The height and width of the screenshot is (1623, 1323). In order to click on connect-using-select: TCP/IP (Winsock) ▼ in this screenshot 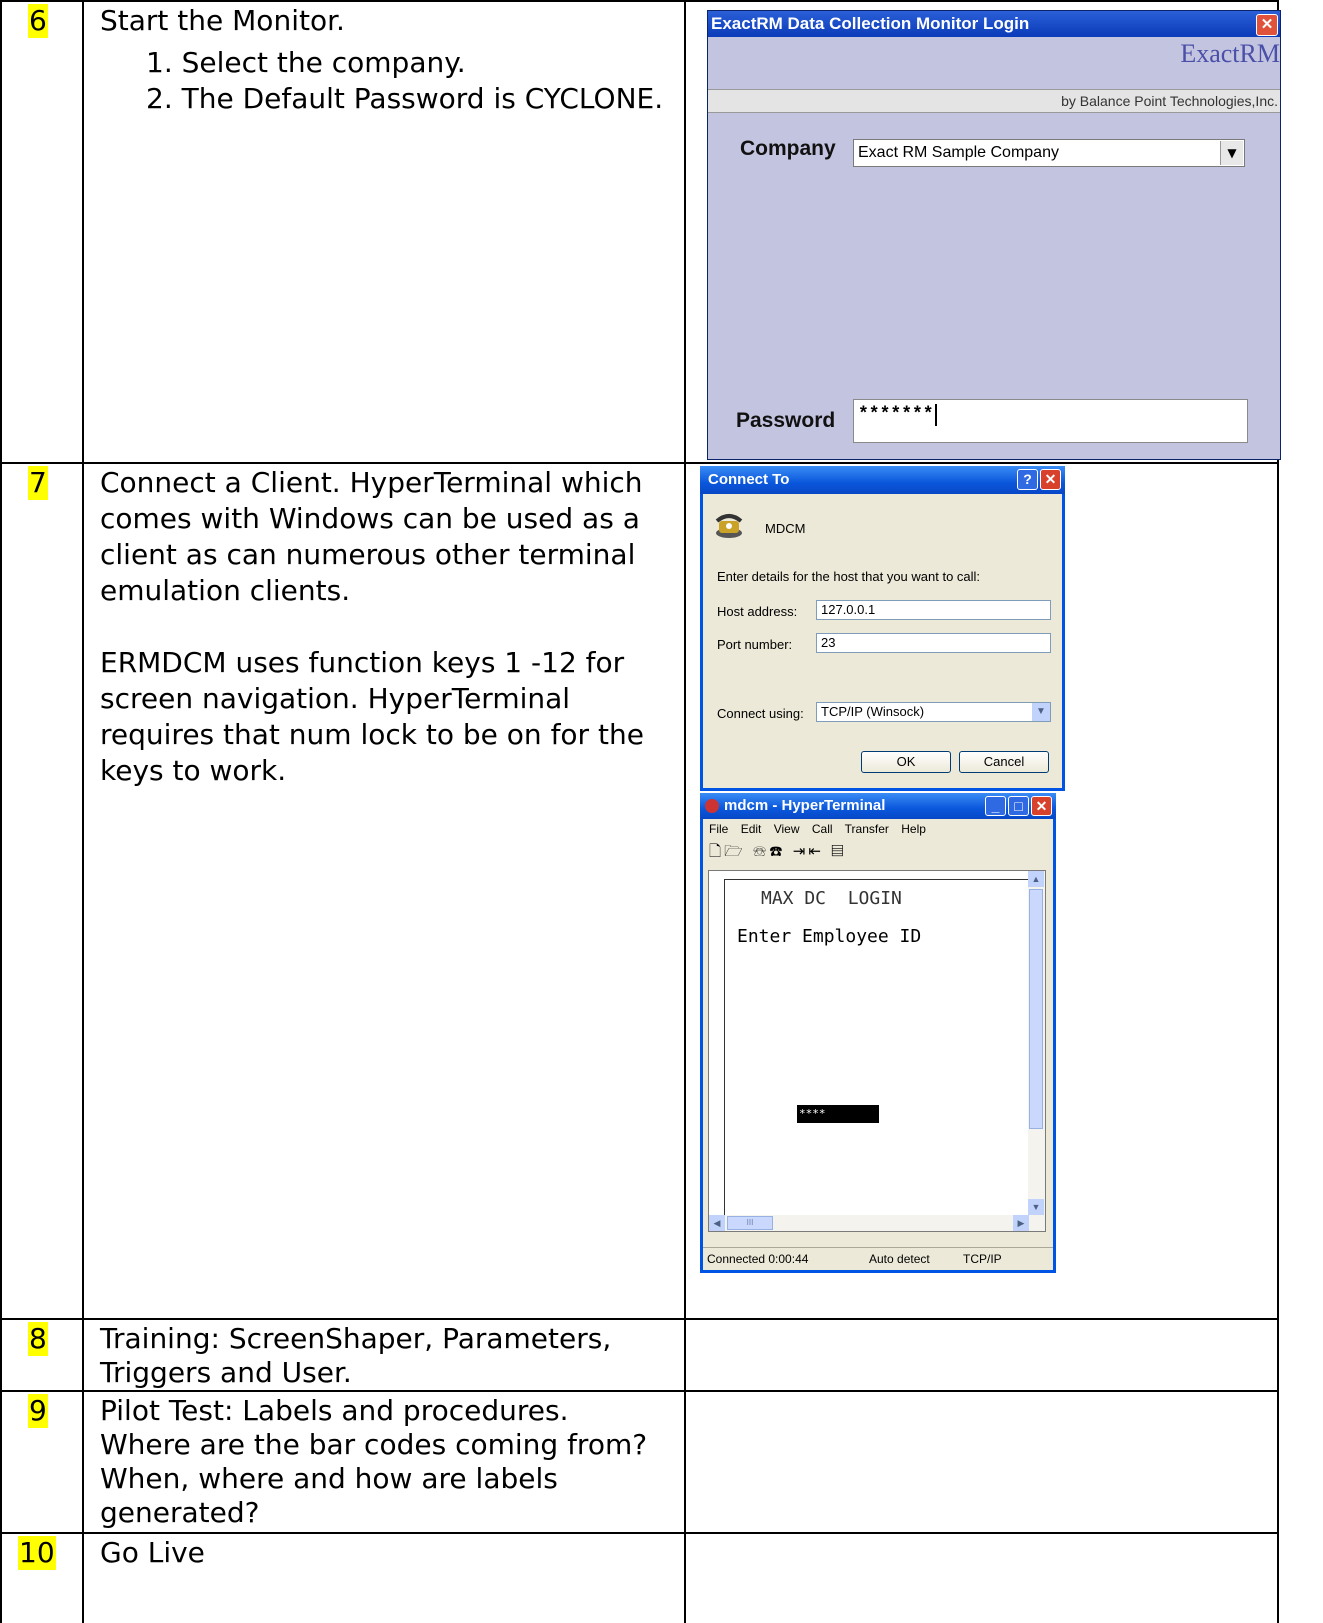, I will do `click(933, 712)`.